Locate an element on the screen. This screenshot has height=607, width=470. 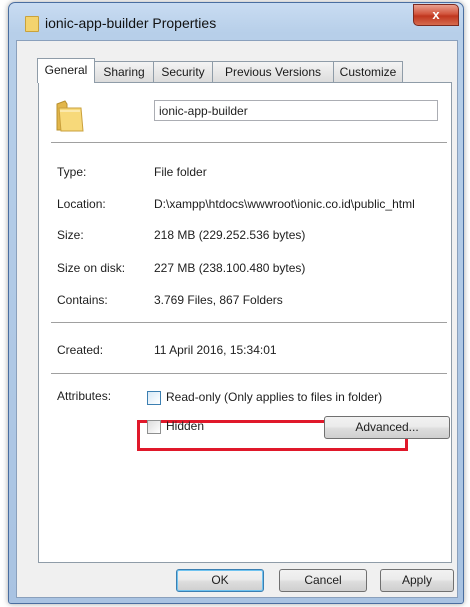
tab-previous-versions: Previous Versions is located at coordinates (273, 71).